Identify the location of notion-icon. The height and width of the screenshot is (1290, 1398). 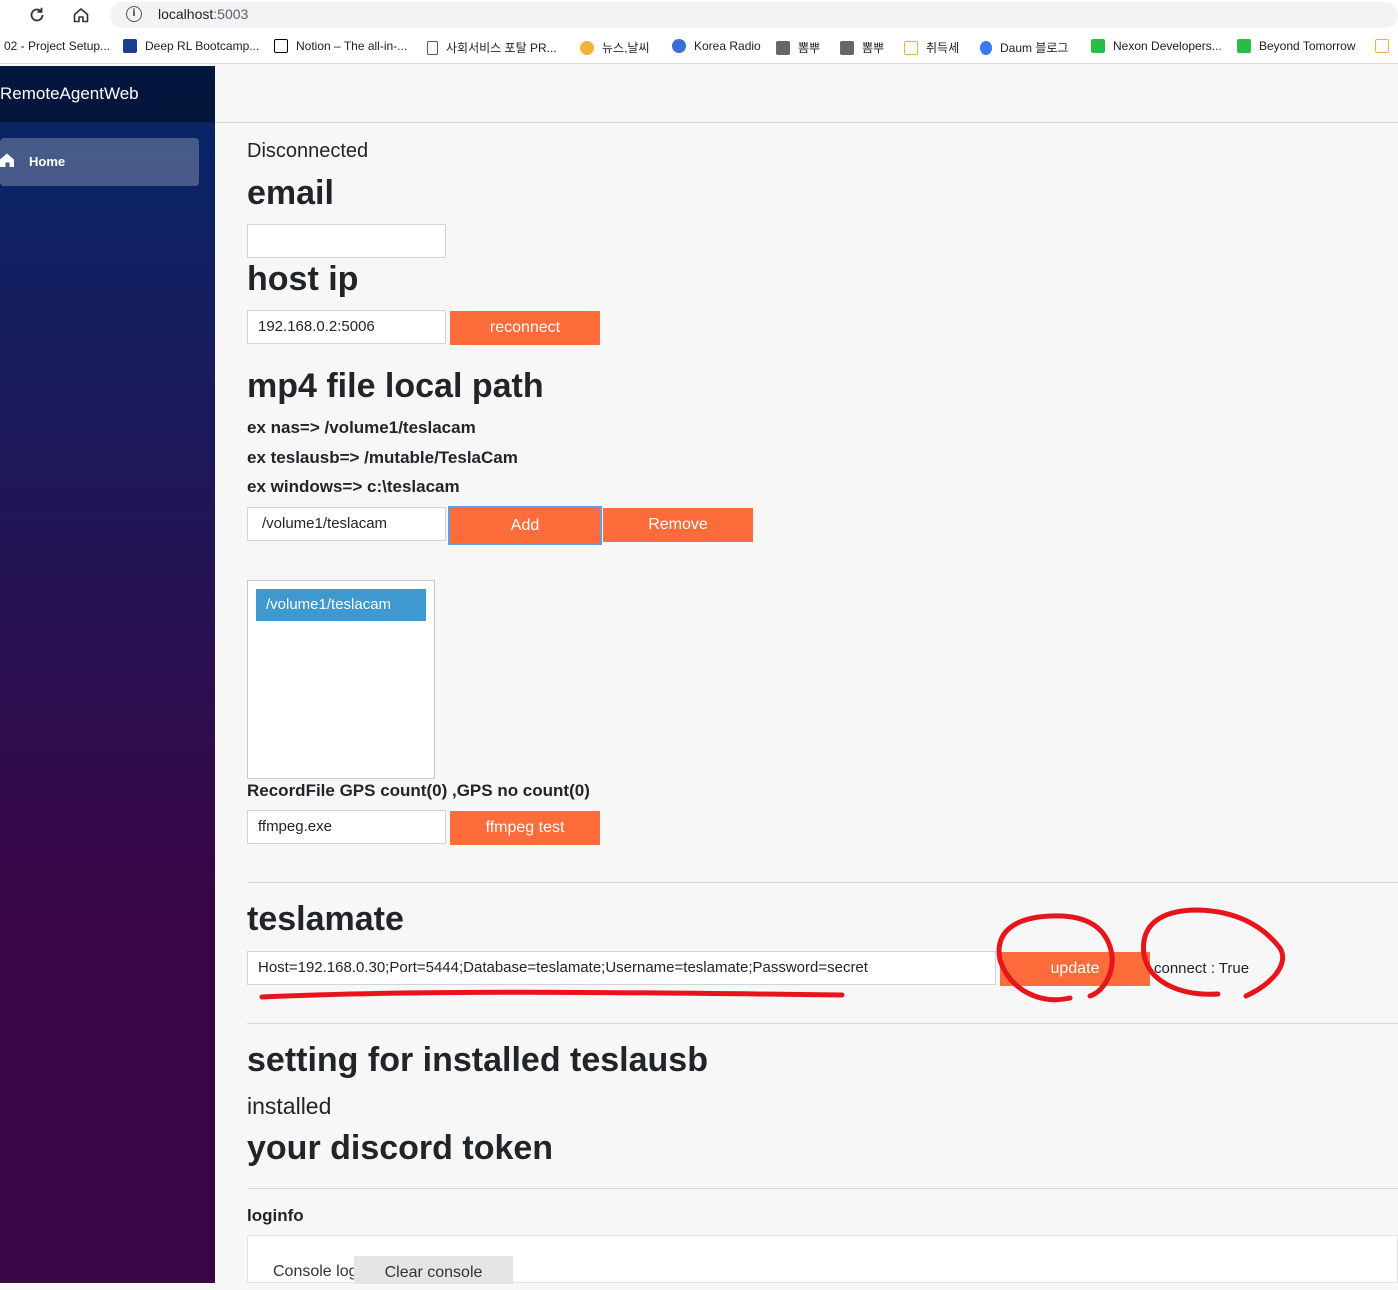
(281, 46).